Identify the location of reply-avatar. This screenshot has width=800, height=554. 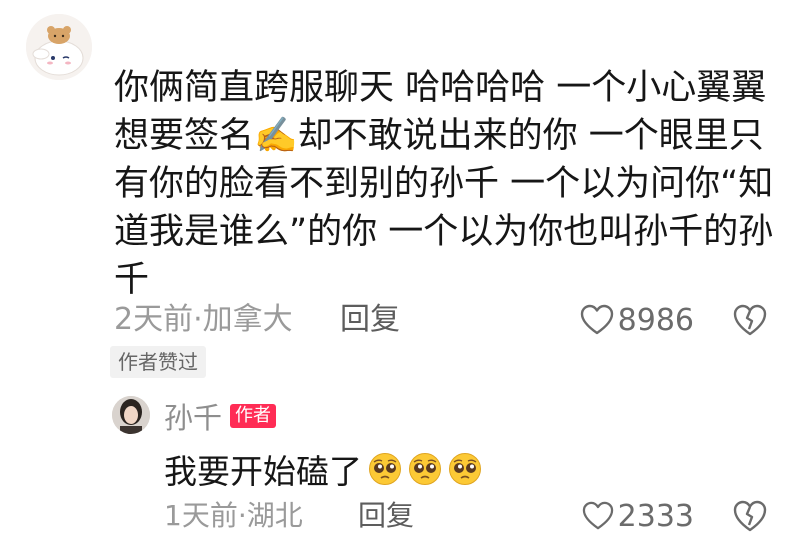
(131, 415).